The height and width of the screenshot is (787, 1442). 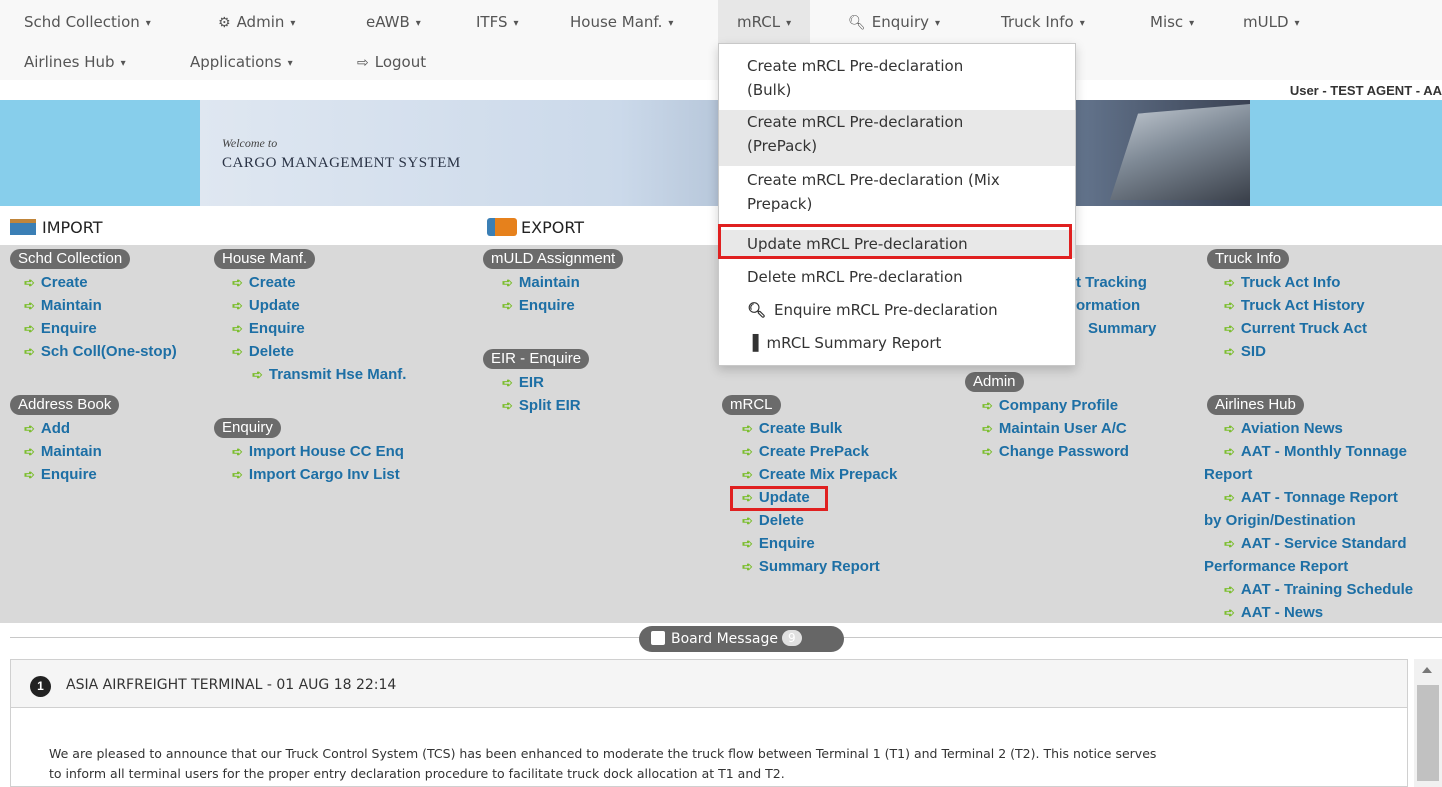 What do you see at coordinates (23, 227) in the screenshot?
I see `container-icon` at bounding box center [23, 227].